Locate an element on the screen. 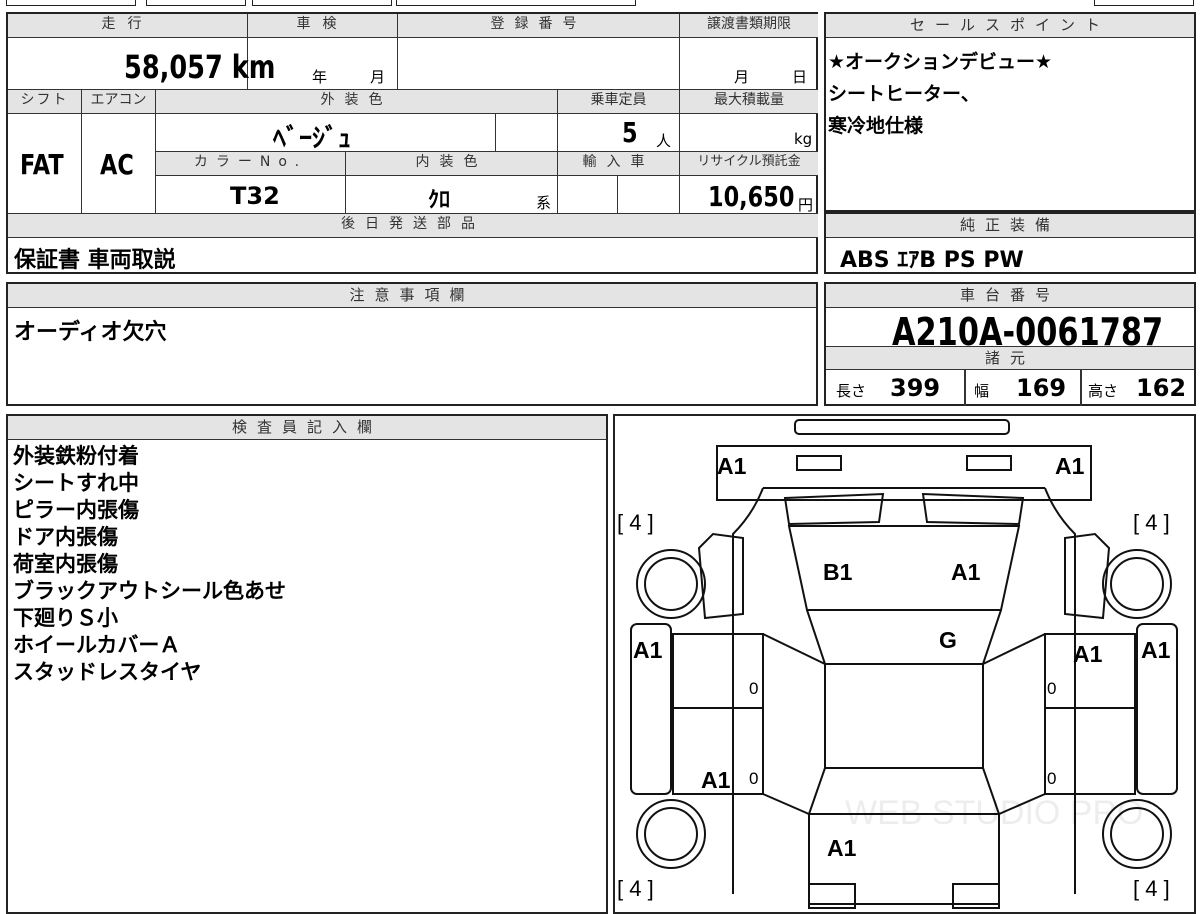  notes-label: 注意事項欄 is located at coordinates (412, 296).